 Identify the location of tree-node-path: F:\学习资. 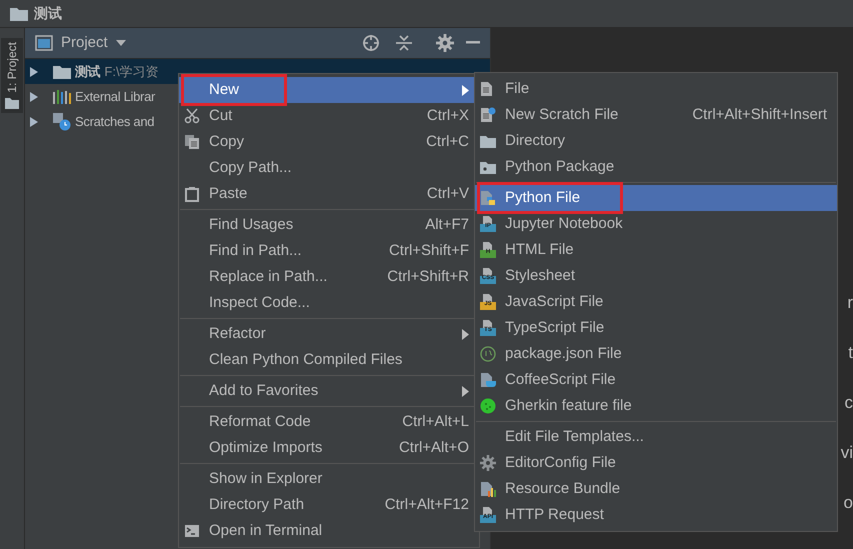
(131, 71).